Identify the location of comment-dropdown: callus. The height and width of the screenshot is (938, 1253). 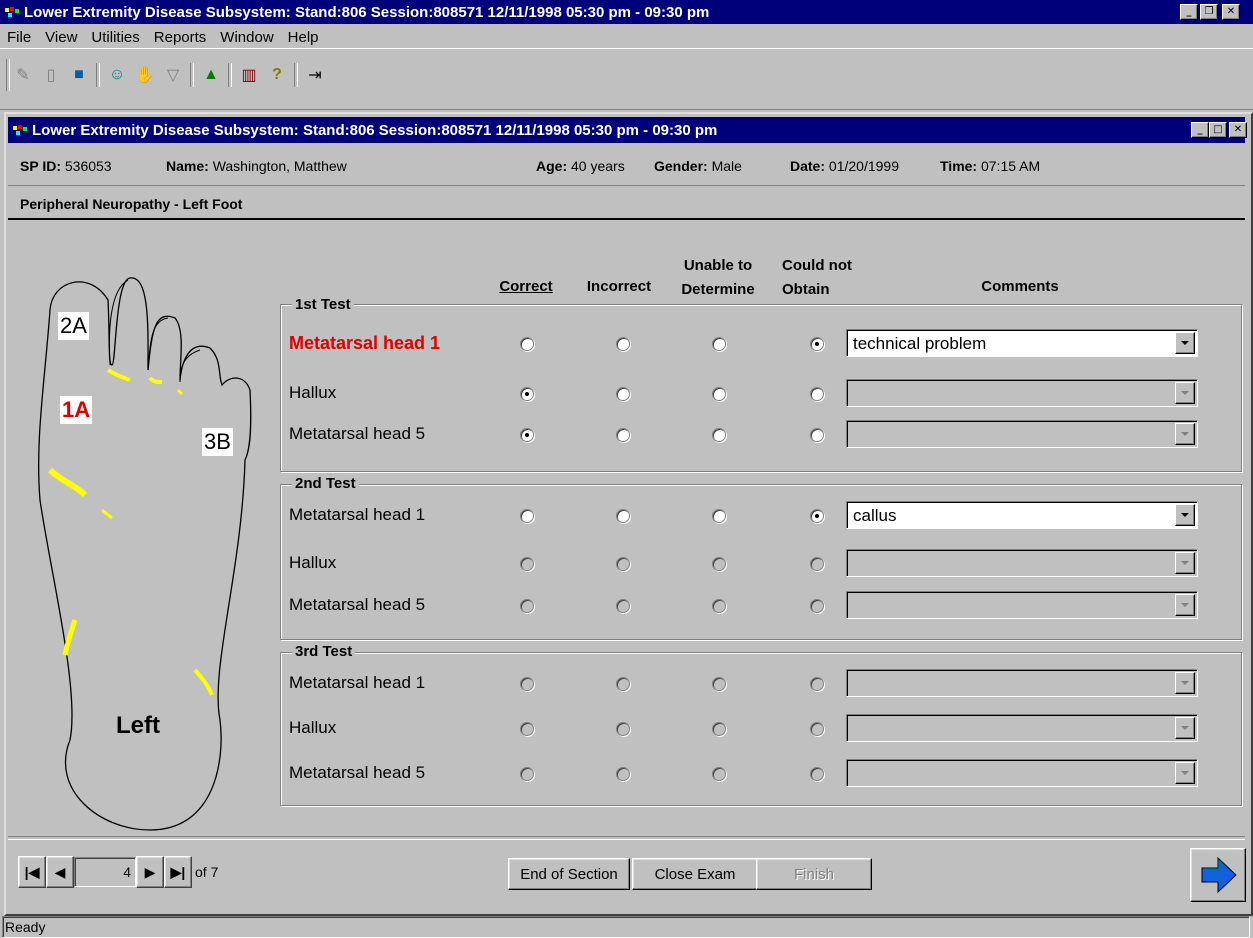
(1022, 515).